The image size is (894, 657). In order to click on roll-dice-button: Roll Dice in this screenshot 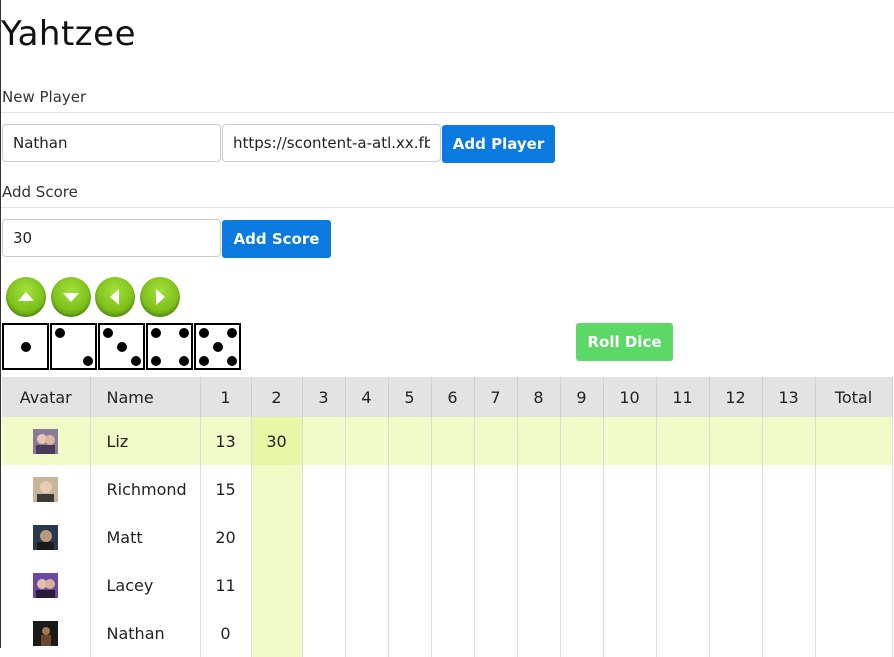, I will do `click(624, 342)`.